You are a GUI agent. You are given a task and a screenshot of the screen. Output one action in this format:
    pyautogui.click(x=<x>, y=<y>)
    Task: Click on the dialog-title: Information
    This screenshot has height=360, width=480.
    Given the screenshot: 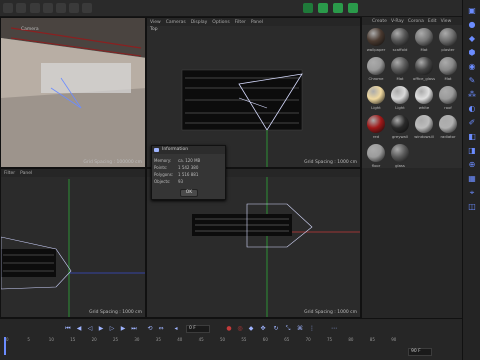 What is the action you would take?
    pyautogui.click(x=188, y=150)
    